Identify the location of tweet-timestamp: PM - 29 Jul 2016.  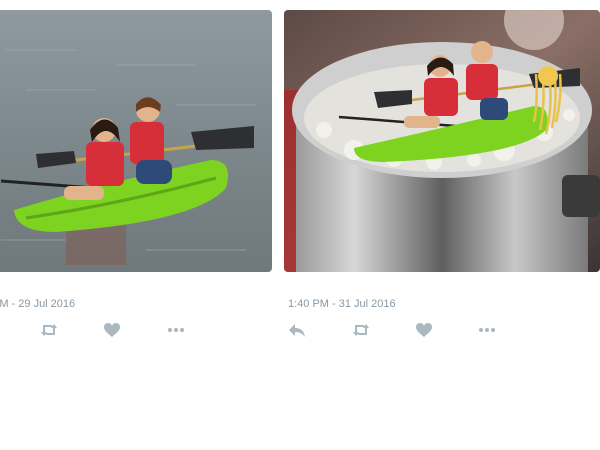
(37, 304).